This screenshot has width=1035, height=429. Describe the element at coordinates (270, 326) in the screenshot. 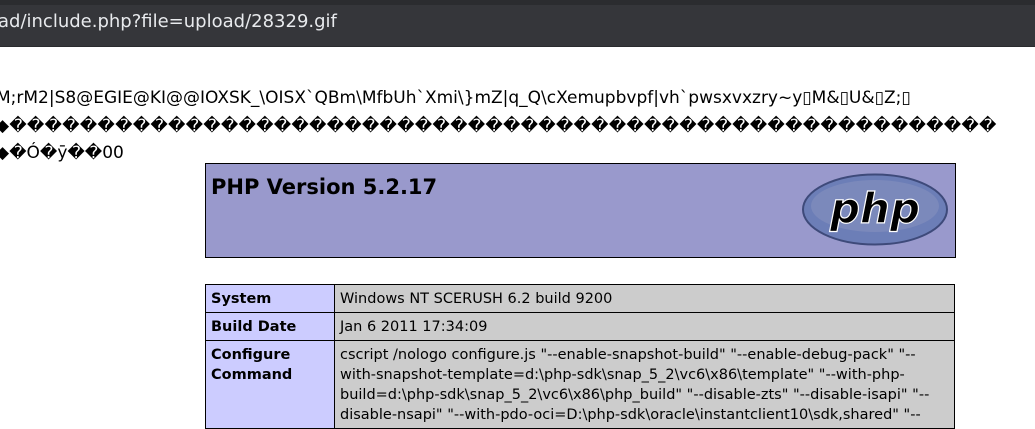

I see `row-key: Build Date` at that location.